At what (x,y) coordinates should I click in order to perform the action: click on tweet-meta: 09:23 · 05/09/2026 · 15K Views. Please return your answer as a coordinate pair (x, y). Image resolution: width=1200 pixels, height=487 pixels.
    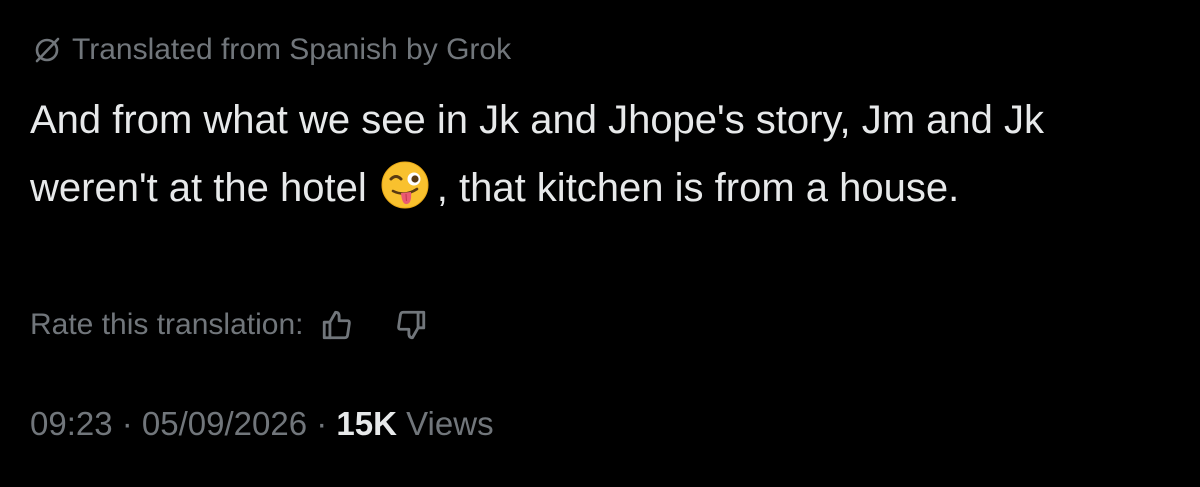
    Looking at the image, I should click on (262, 424).